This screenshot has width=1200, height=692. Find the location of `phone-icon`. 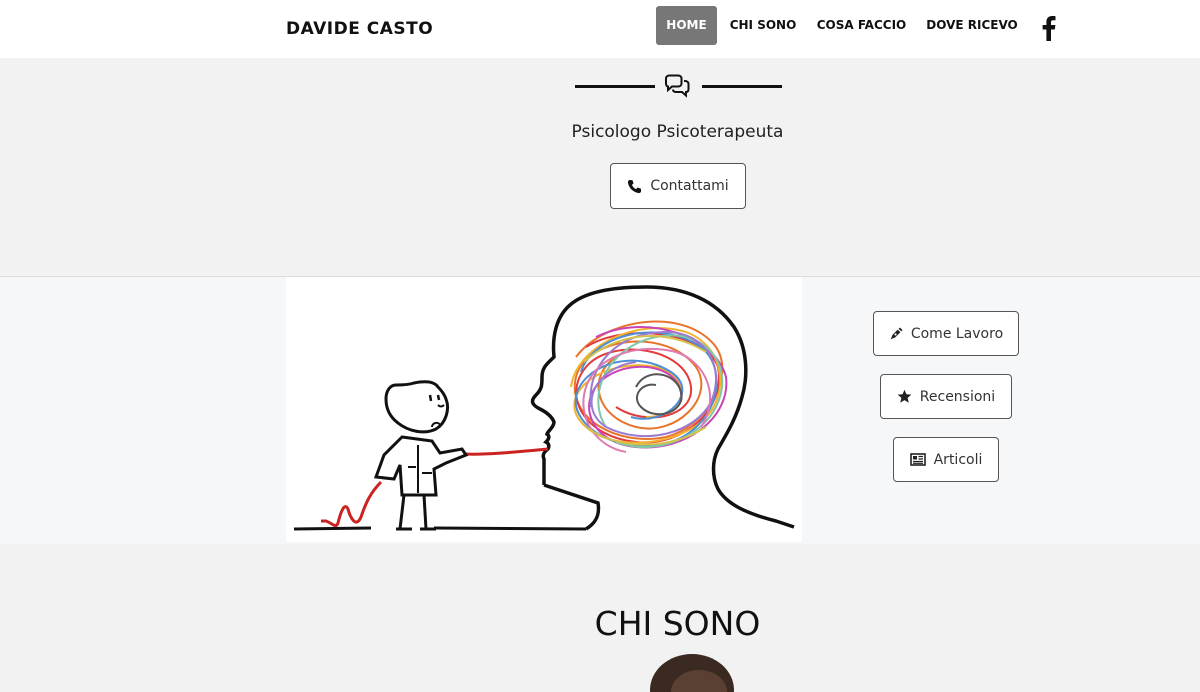

phone-icon is located at coordinates (635, 186).